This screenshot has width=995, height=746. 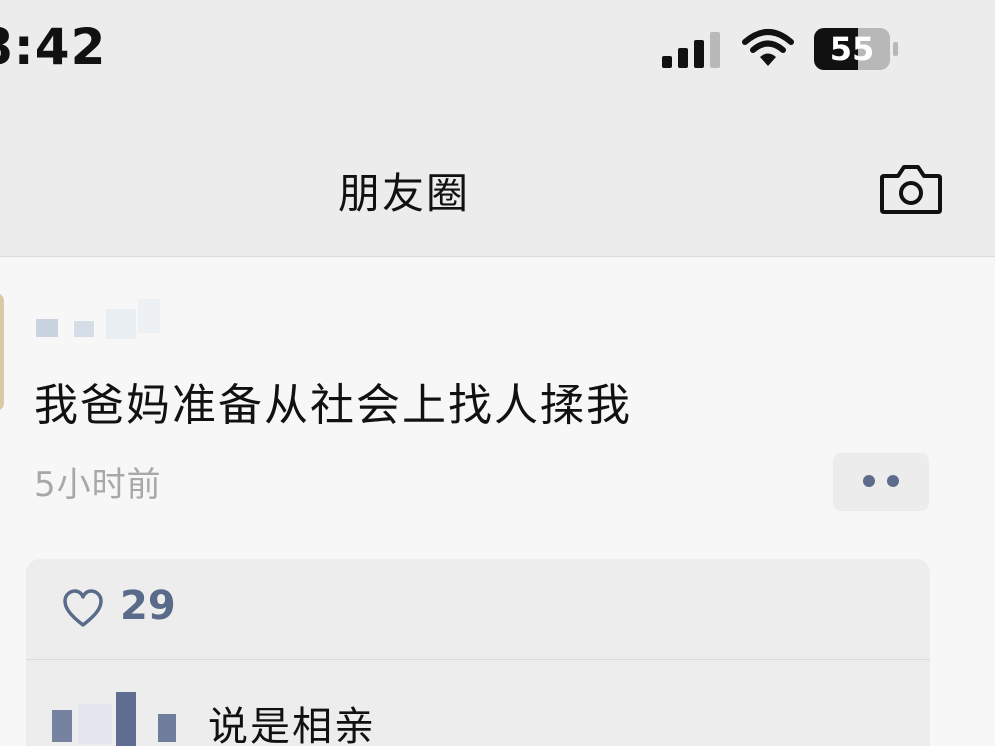 I want to click on battery-level: 55, so click(x=852, y=49).